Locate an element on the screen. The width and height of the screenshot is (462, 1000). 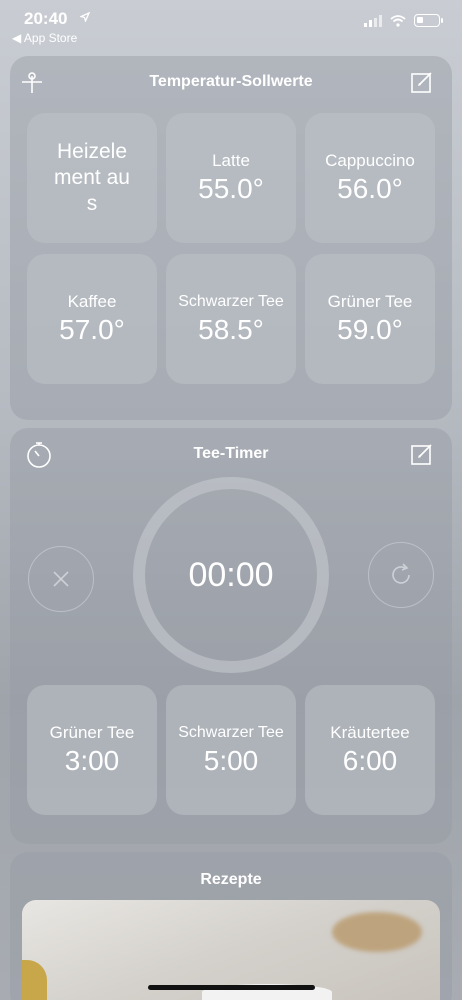
timer-ring: 00:00 is located at coordinates (231, 575).